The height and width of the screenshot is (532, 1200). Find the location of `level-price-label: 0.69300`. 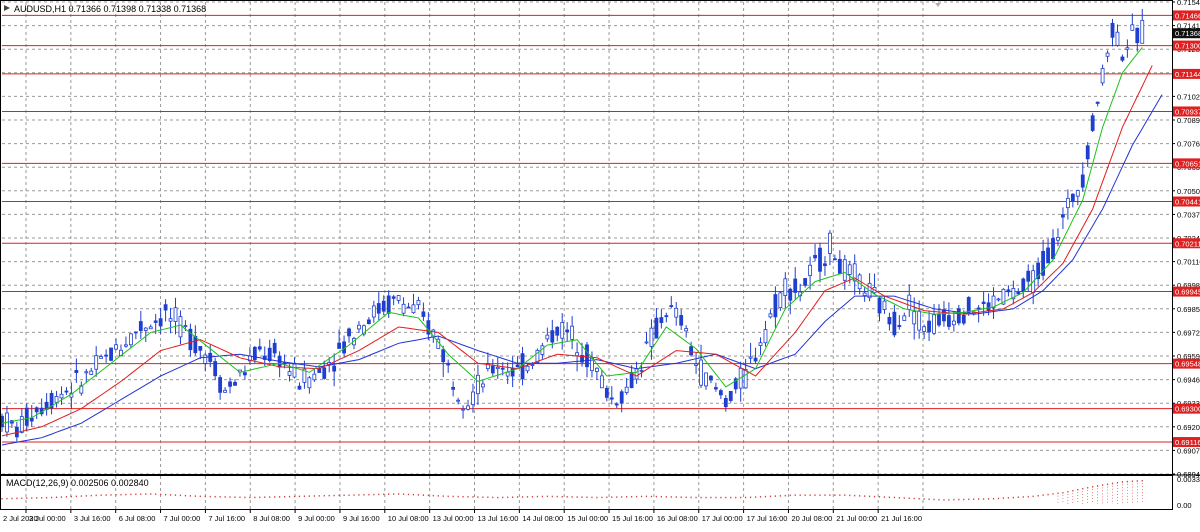

level-price-label: 0.69300 is located at coordinates (1187, 409).